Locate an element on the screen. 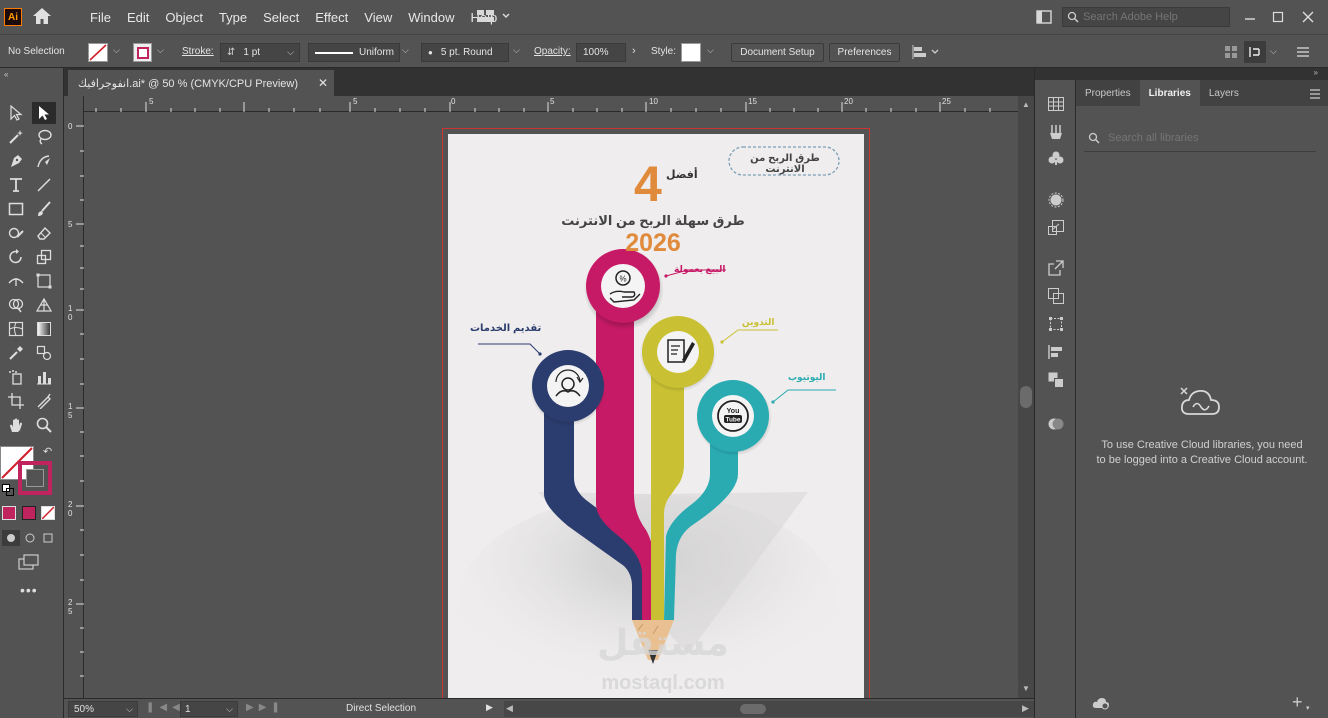  direct-selection-tool-icon is located at coordinates (44, 113).